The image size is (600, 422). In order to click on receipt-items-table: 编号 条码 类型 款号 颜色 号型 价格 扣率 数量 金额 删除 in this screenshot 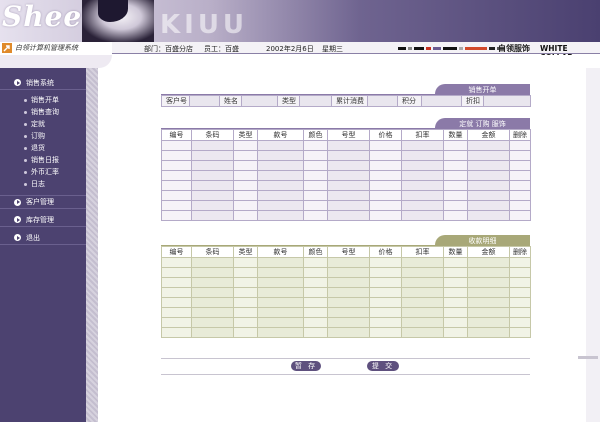, I will do `click(346, 292)`.